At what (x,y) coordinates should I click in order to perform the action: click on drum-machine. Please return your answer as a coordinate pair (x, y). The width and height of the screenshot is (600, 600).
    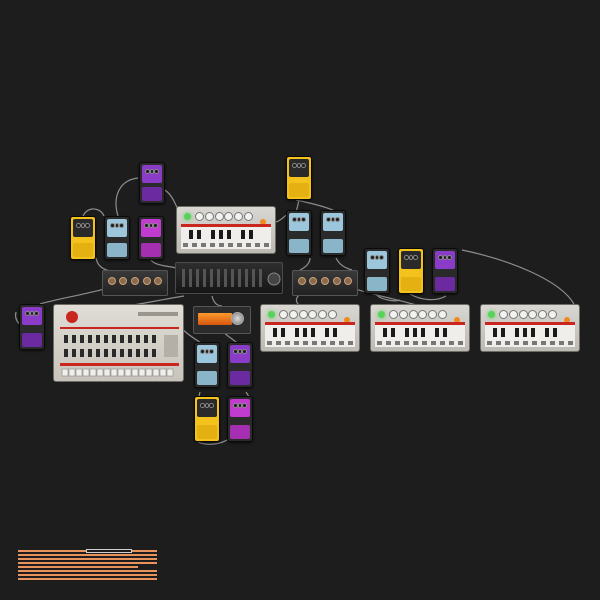
    Looking at the image, I should click on (118, 343).